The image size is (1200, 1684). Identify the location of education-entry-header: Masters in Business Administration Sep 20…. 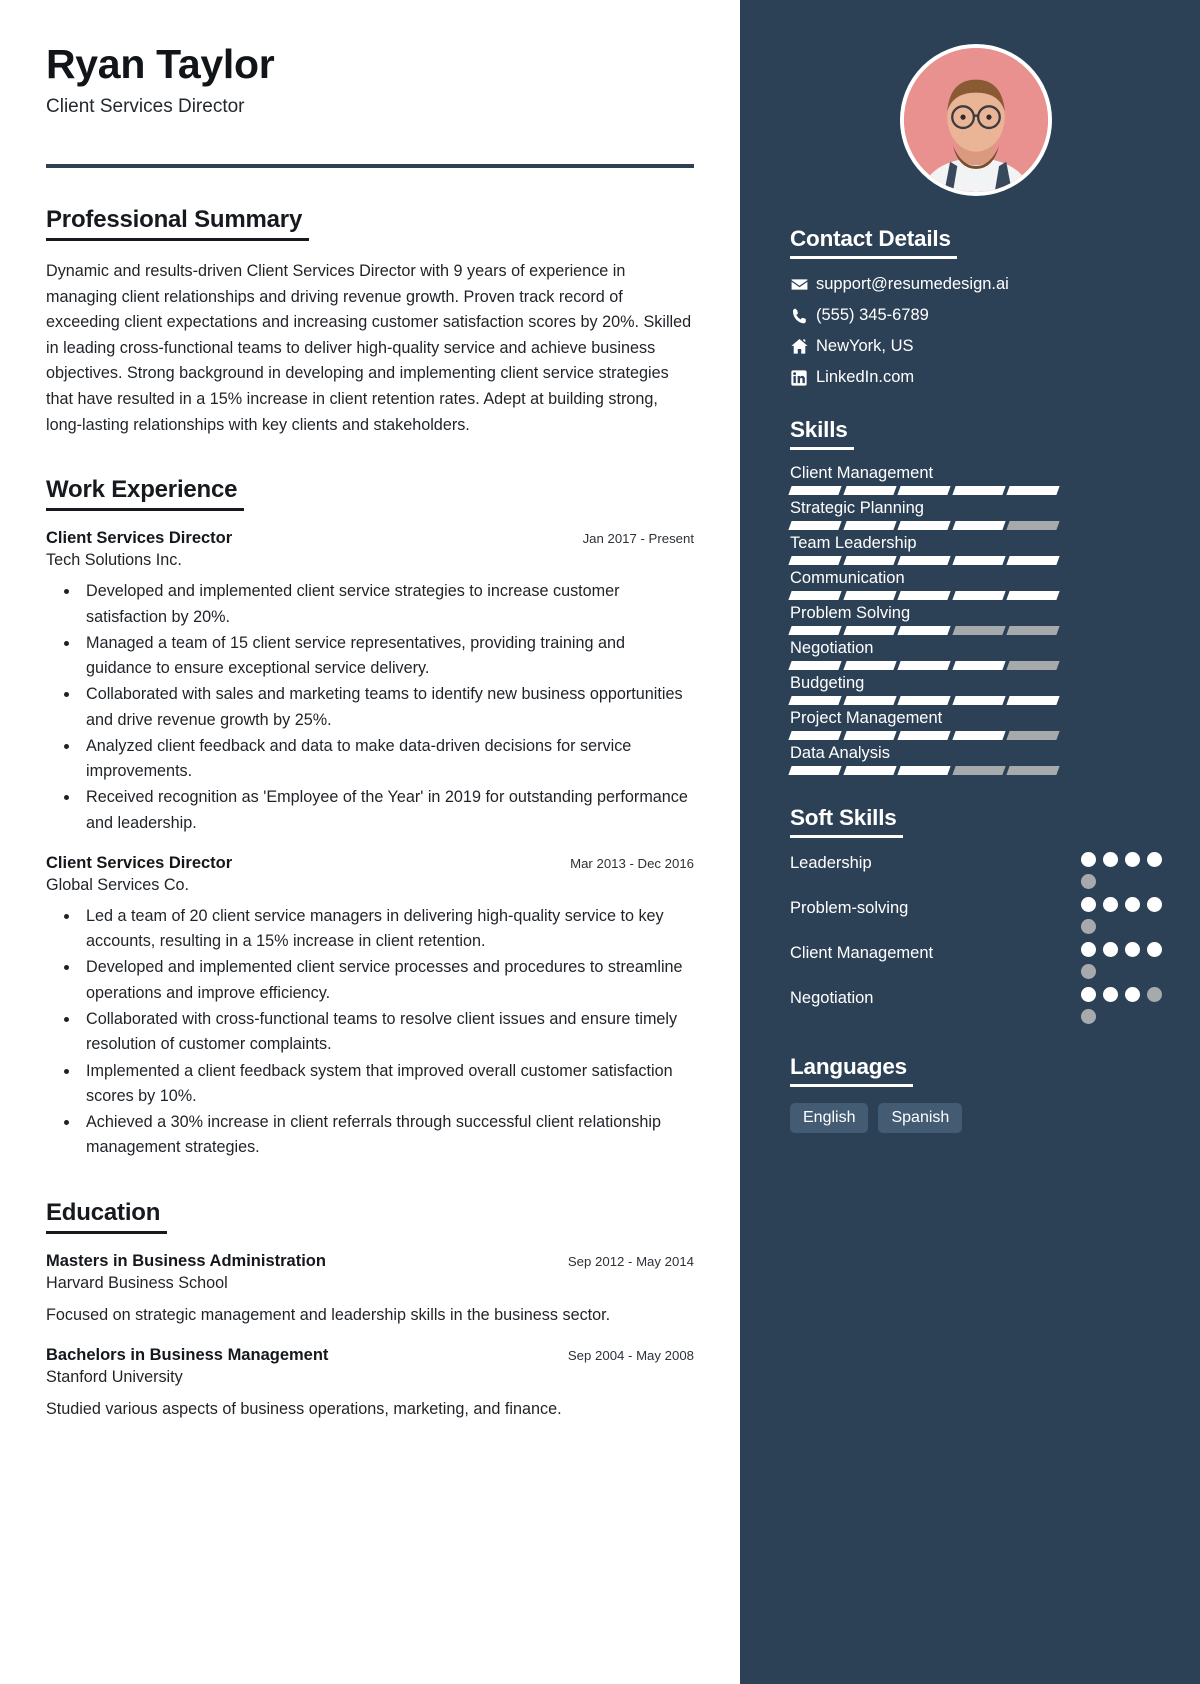
(370, 1261).